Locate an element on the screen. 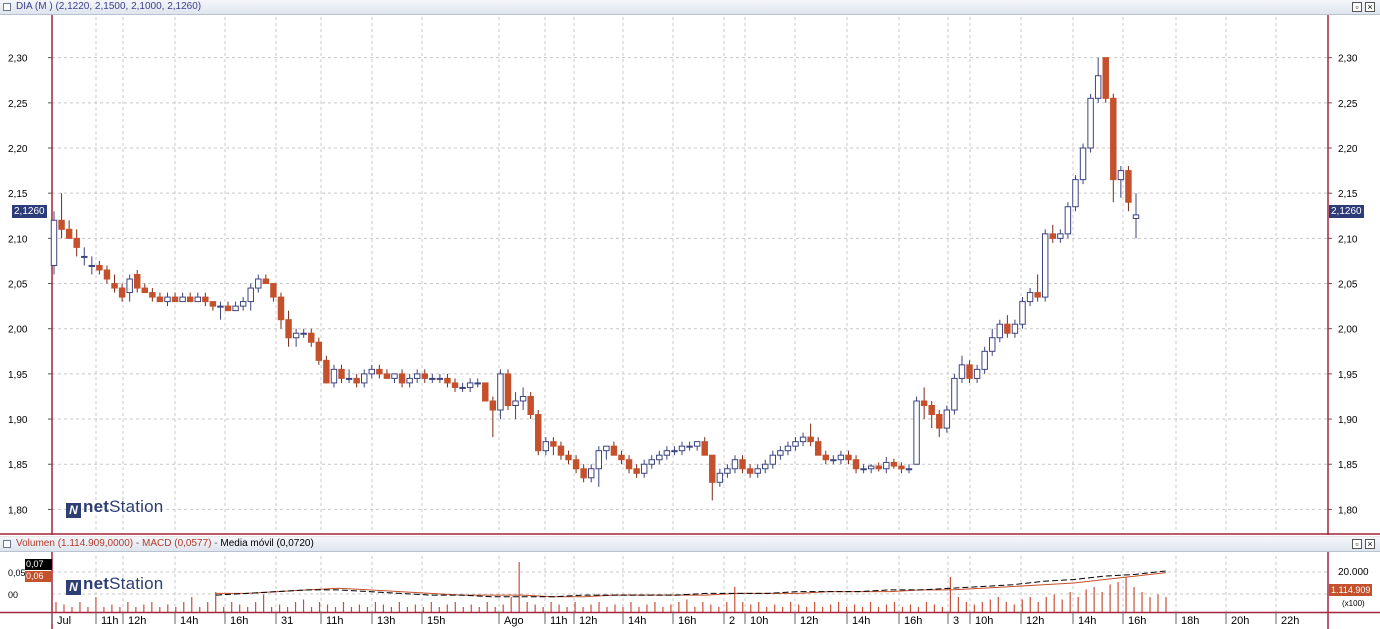 The width and height of the screenshot is (1380, 629). y-tick-label-right: 2,00 is located at coordinates (1348, 330).